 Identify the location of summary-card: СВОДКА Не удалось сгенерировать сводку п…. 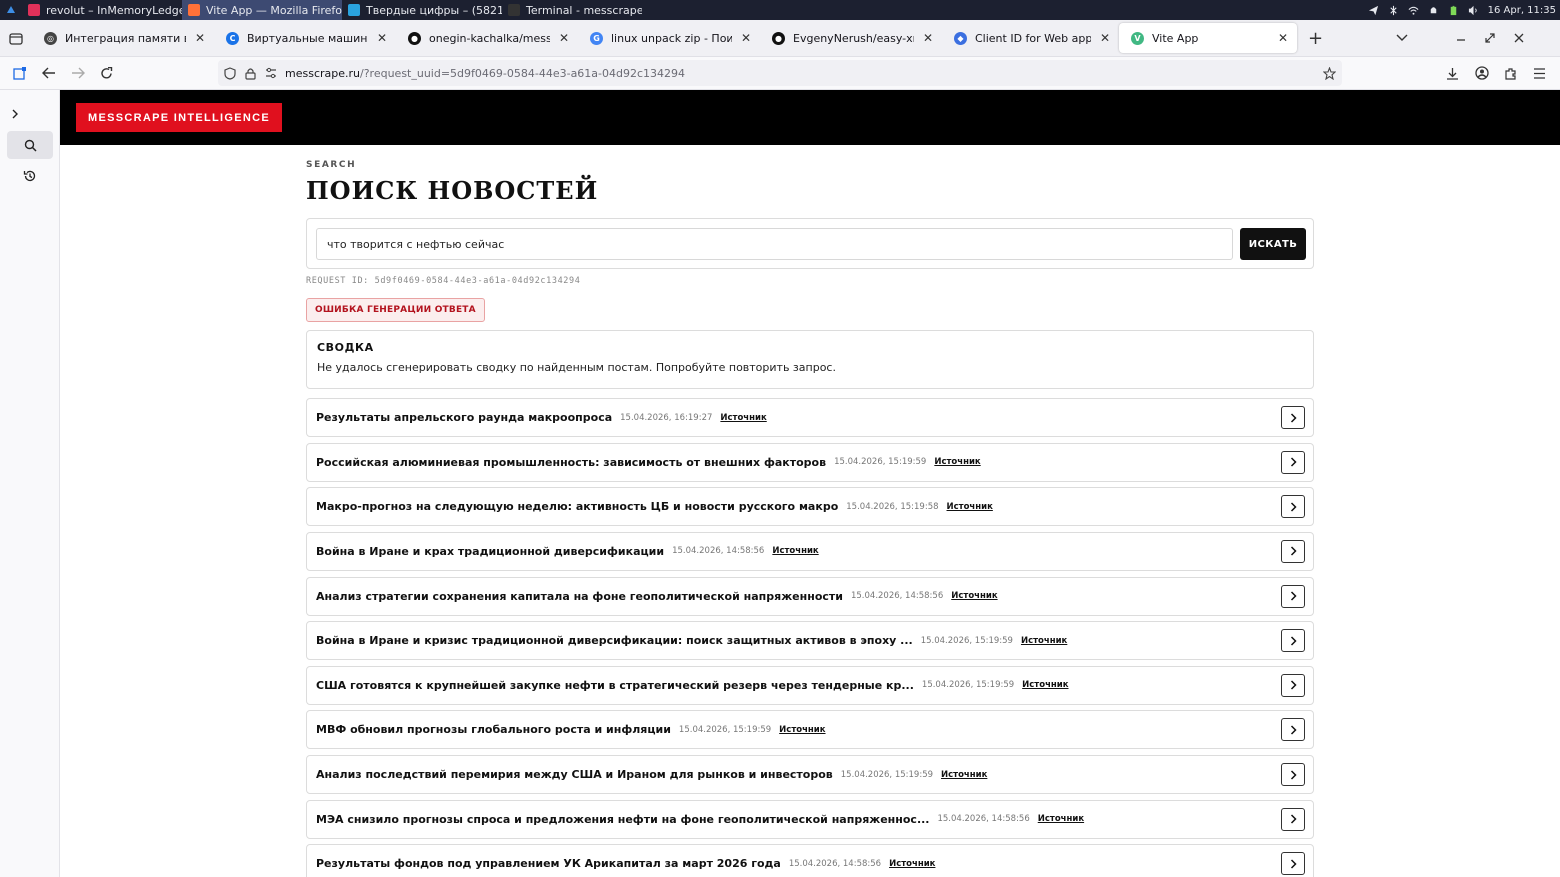
(810, 359).